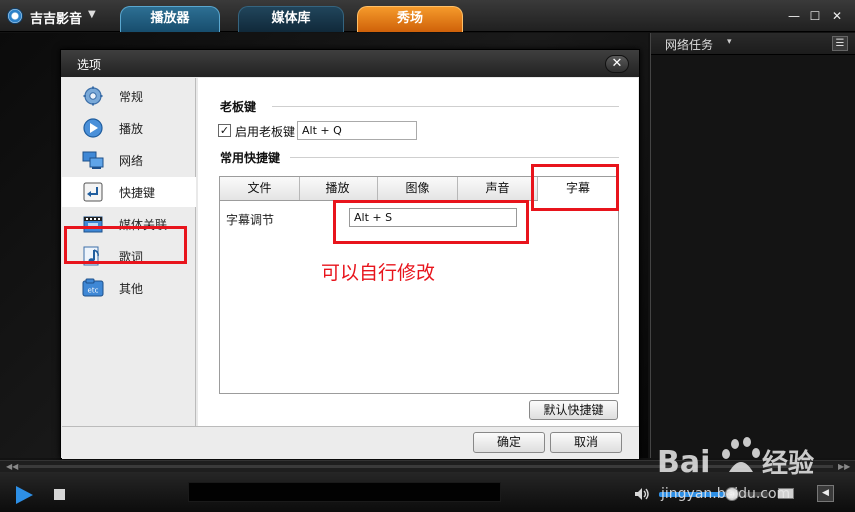  I want to click on annotation-highlight-tab, so click(575, 187).